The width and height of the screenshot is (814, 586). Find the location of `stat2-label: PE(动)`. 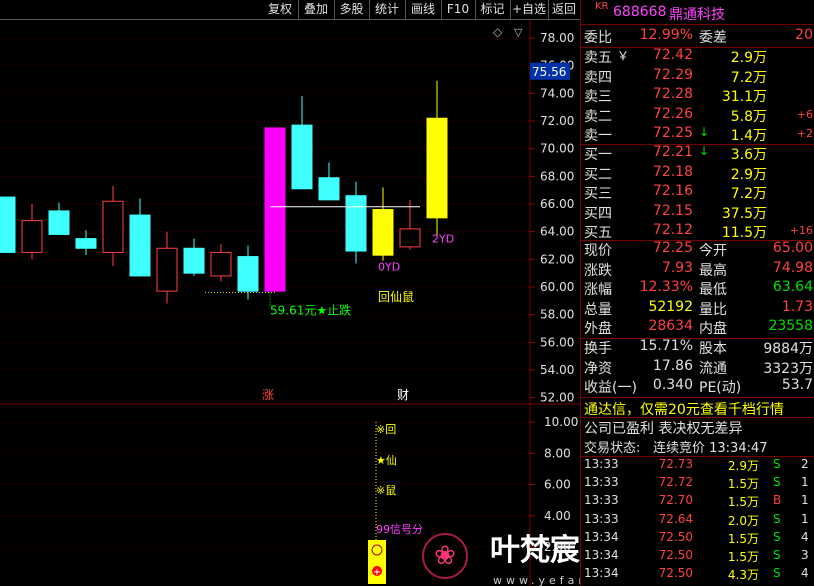

stat2-label: PE(动) is located at coordinates (720, 388).